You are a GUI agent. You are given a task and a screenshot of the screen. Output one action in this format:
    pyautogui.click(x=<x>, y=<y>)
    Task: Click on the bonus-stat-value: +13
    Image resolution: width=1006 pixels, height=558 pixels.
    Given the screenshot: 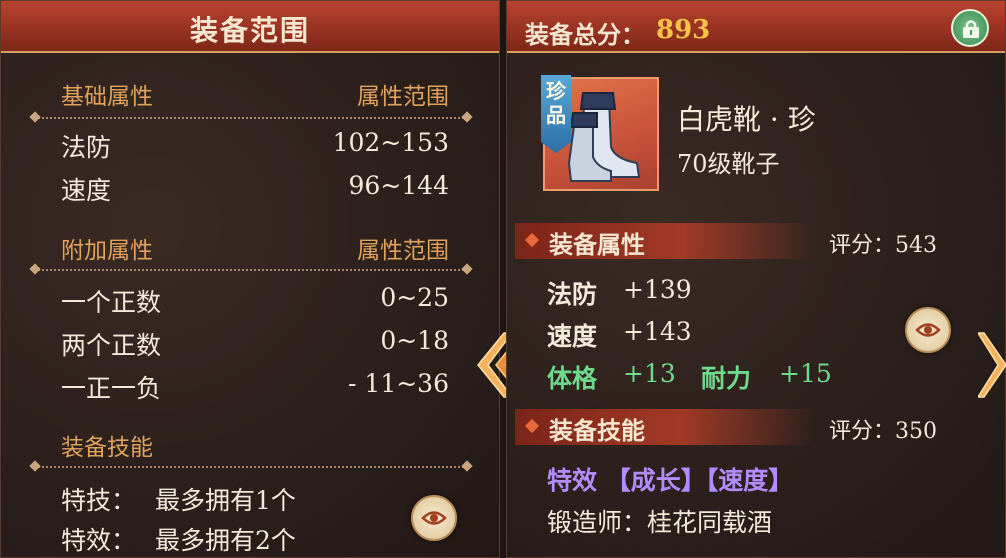 What is the action you would take?
    pyautogui.click(x=649, y=373)
    